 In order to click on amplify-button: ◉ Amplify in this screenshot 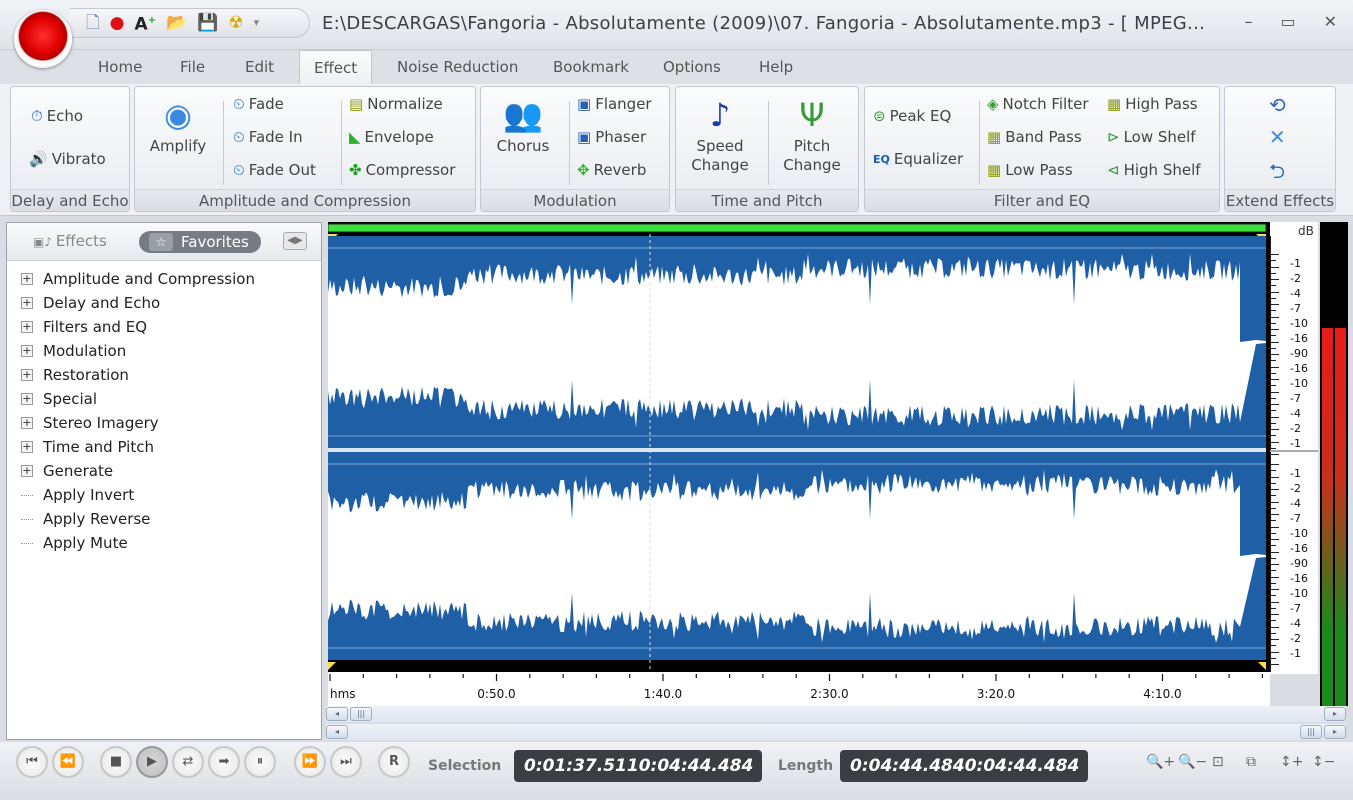, I will do `click(178, 124)`.